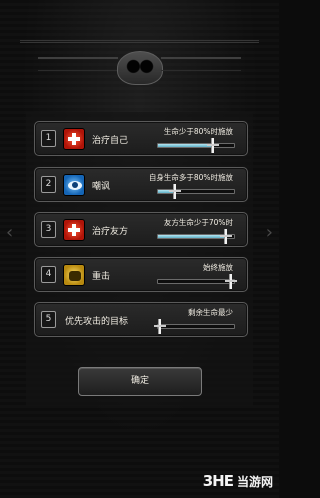 The image size is (320, 498). Describe the element at coordinates (139, 68) in the screenshot. I see `skull-icon` at that location.